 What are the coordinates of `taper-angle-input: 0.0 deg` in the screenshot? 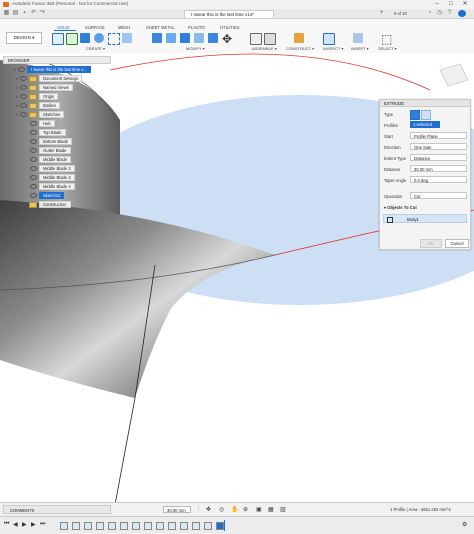 It's located at (438, 179).